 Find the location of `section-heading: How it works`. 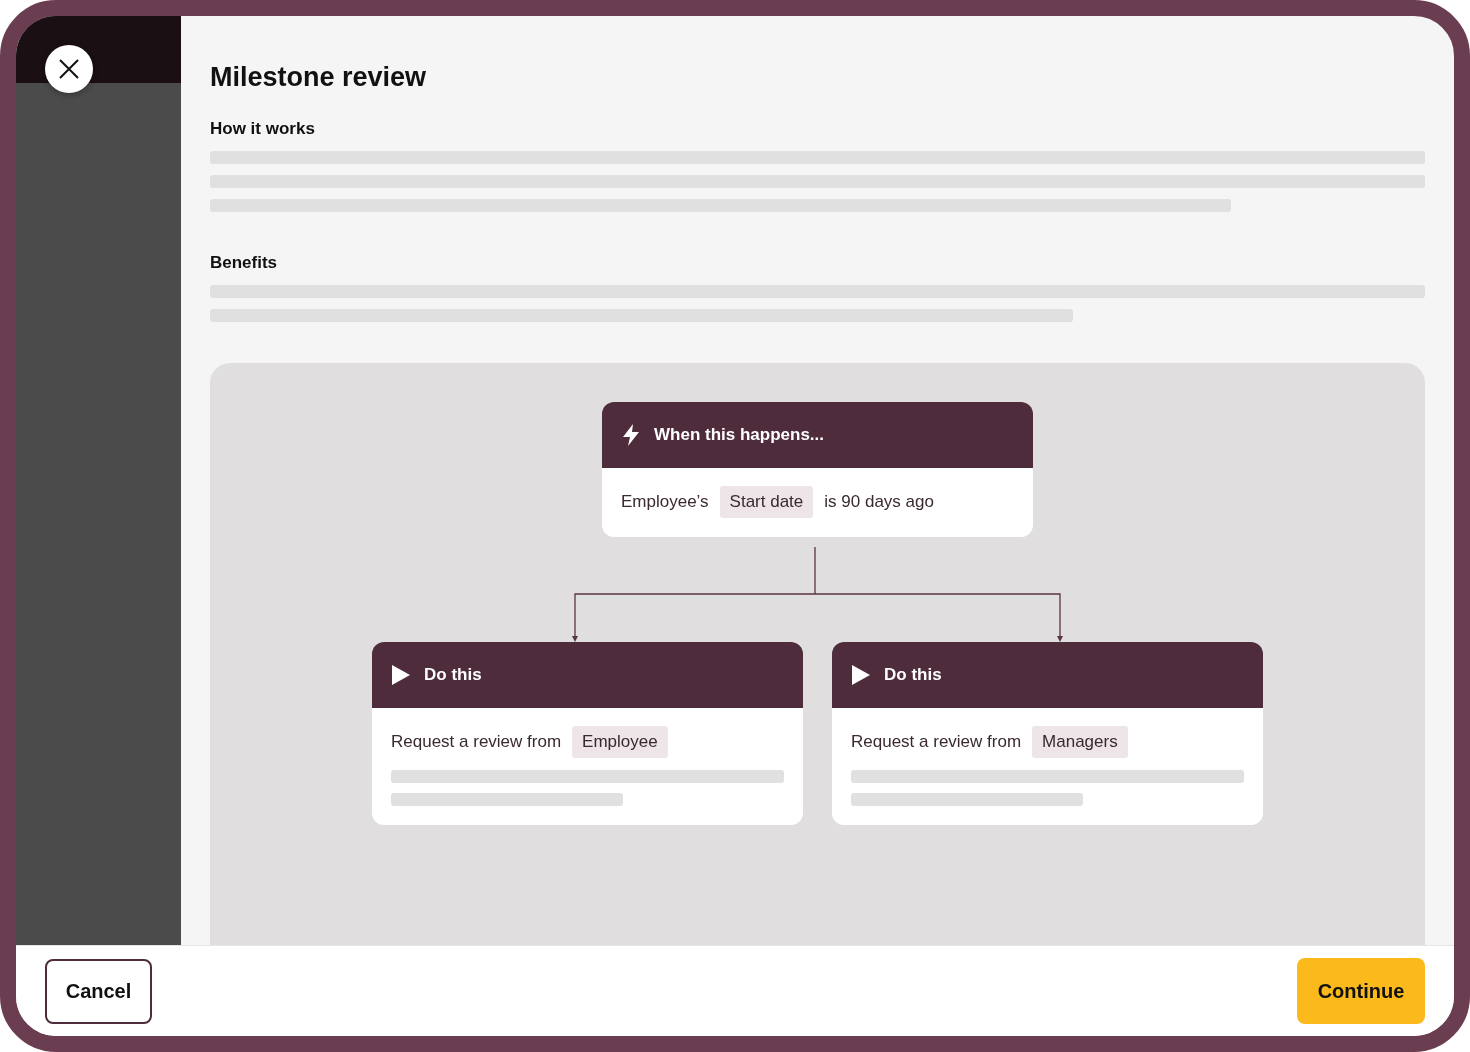

section-heading: How it works is located at coordinates (263, 129).